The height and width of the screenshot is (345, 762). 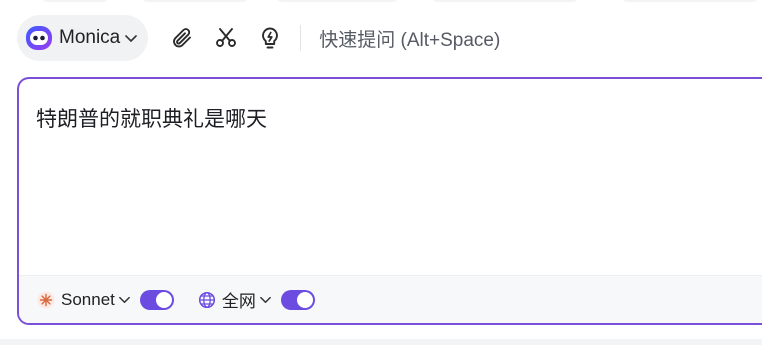 I want to click on editor-footer: Sonnet 全网, so click(x=390, y=299).